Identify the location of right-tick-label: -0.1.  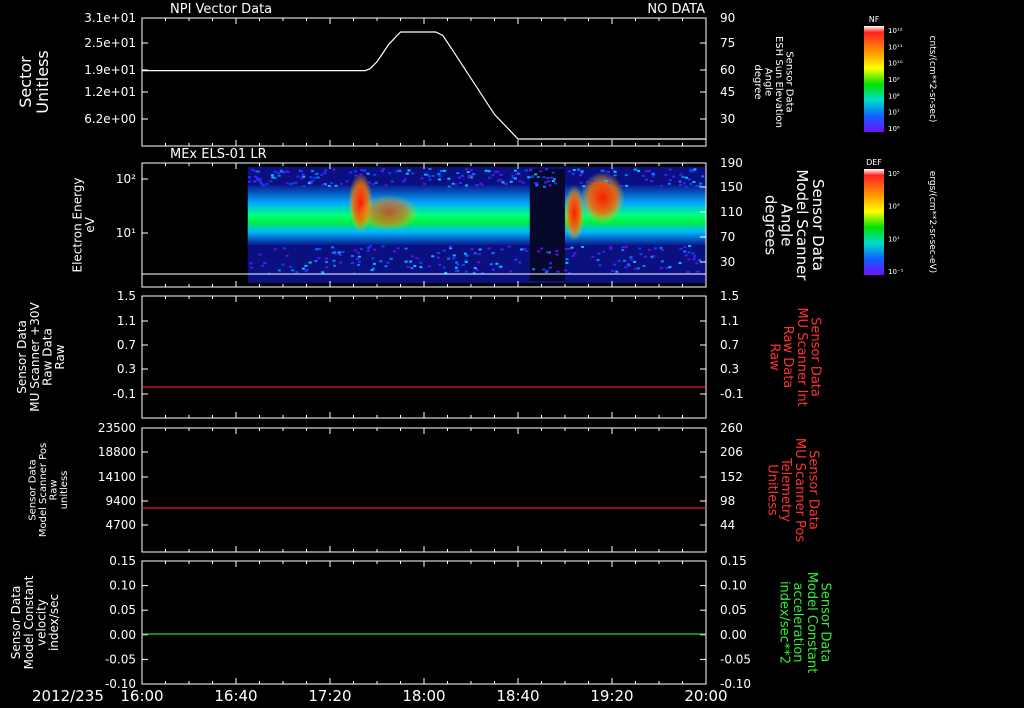
(731, 394).